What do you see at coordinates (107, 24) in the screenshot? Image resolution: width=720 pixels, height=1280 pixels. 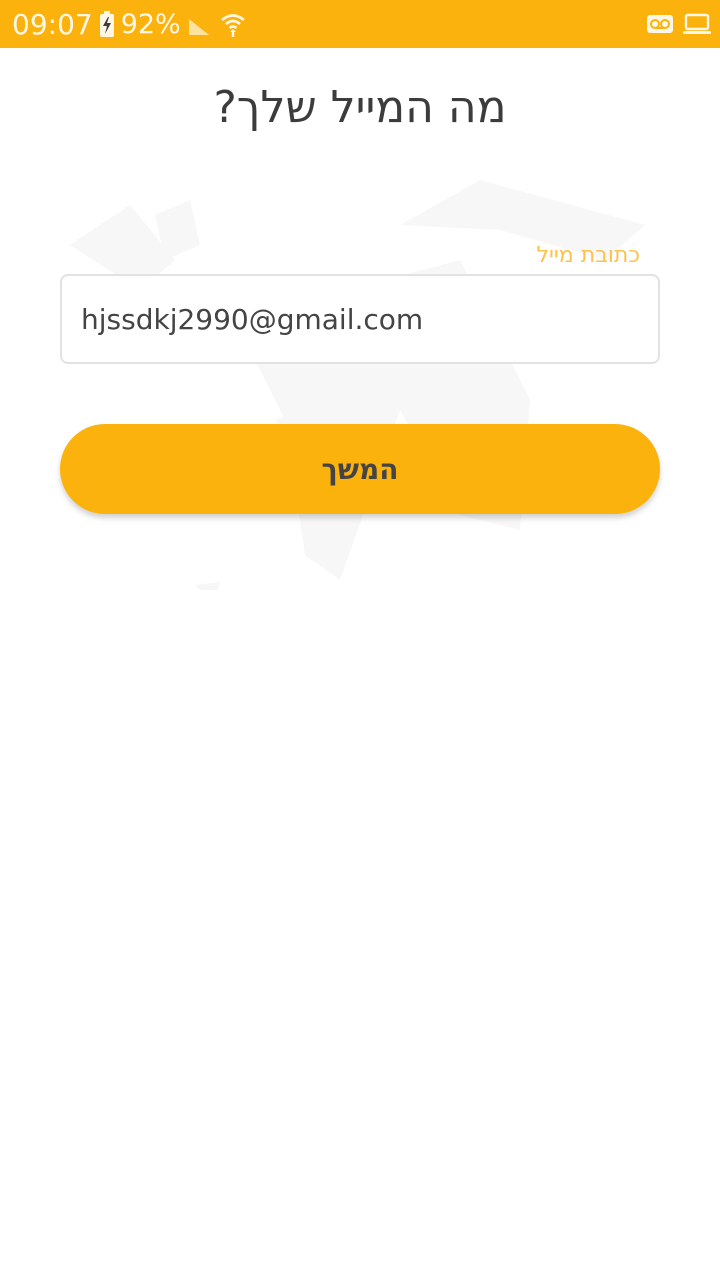 I see `battery-charging-icon` at bounding box center [107, 24].